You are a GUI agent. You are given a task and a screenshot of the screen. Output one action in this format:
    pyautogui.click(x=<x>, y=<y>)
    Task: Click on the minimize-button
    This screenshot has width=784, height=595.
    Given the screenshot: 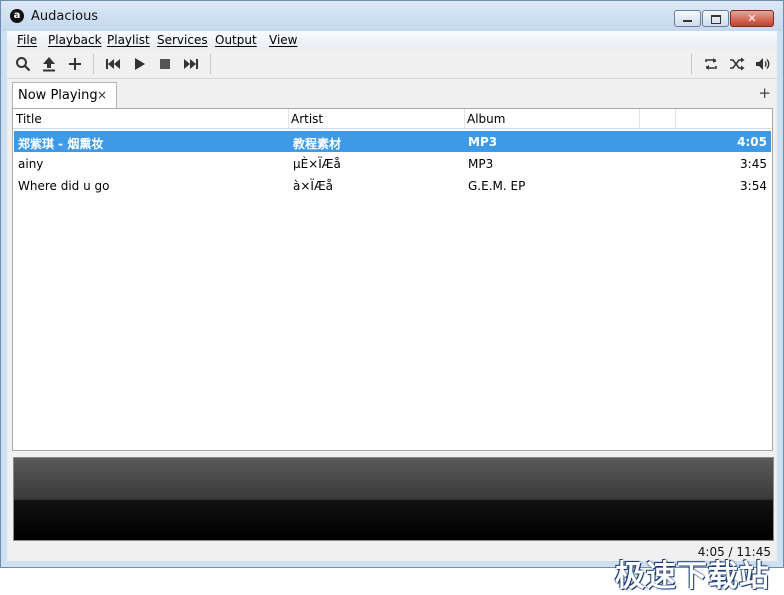 What is the action you would take?
    pyautogui.click(x=687, y=18)
    